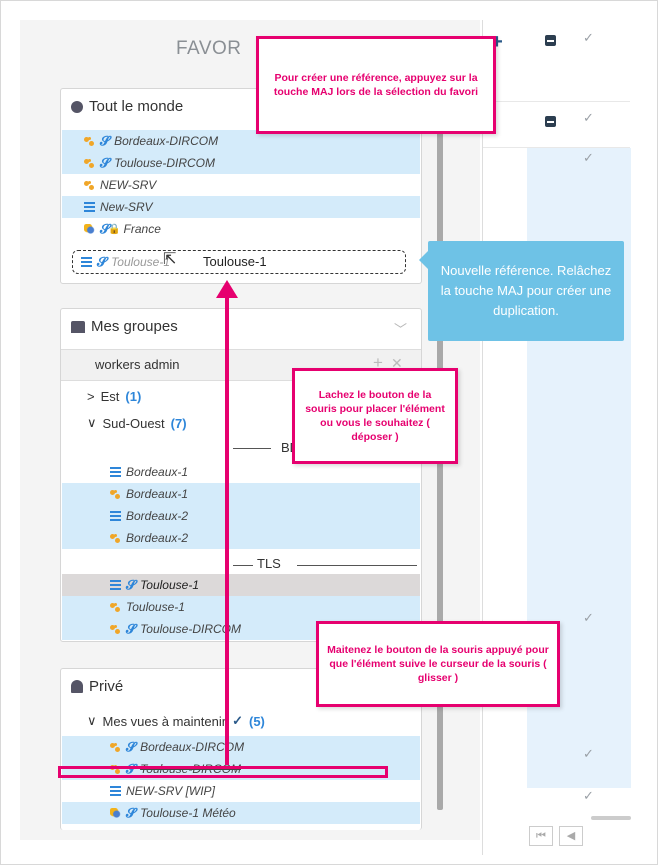 This screenshot has width=658, height=865. What do you see at coordinates (133, 423) in the screenshot?
I see `tree-node-label: Sud-Ouest` at bounding box center [133, 423].